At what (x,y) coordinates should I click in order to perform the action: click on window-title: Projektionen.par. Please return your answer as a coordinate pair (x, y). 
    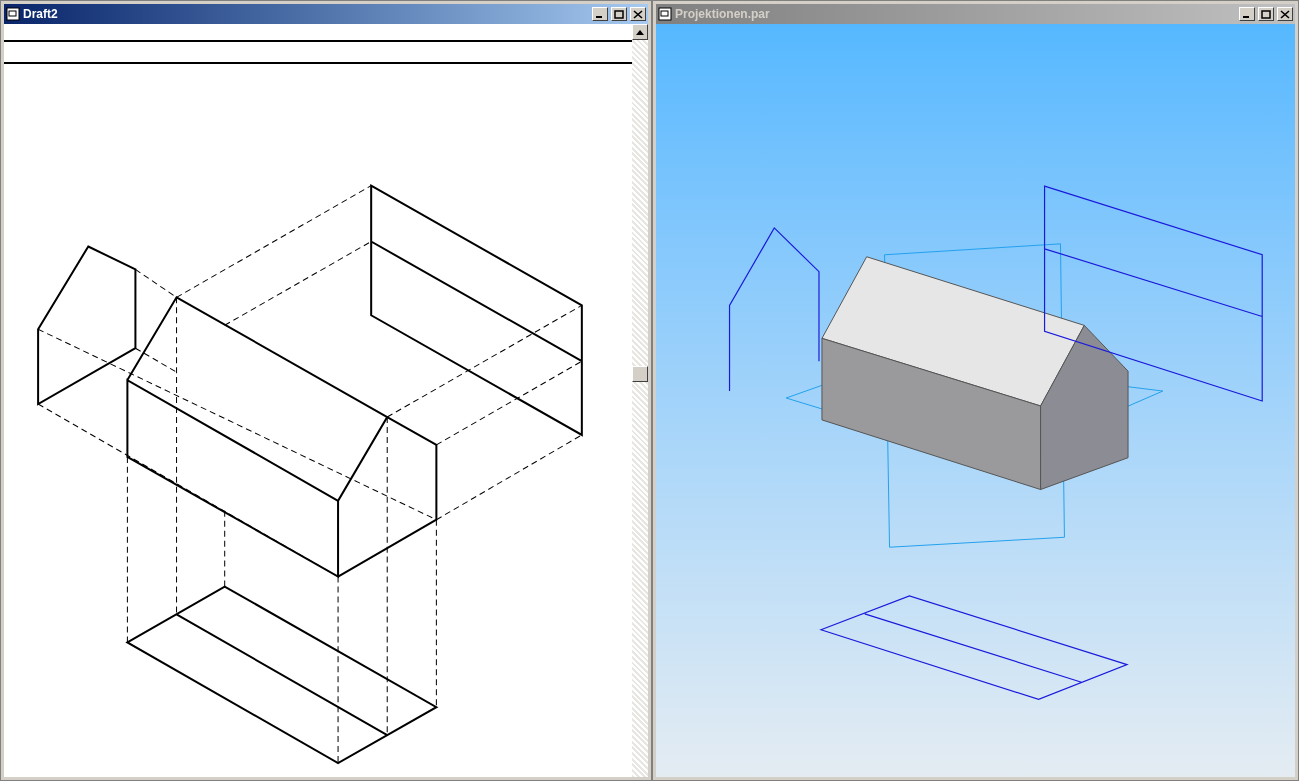
    Looking at the image, I should click on (722, 14).